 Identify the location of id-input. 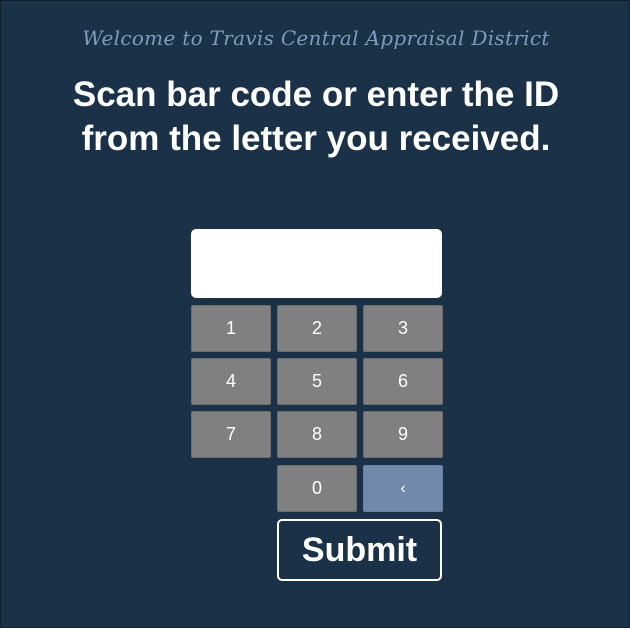
(316, 263).